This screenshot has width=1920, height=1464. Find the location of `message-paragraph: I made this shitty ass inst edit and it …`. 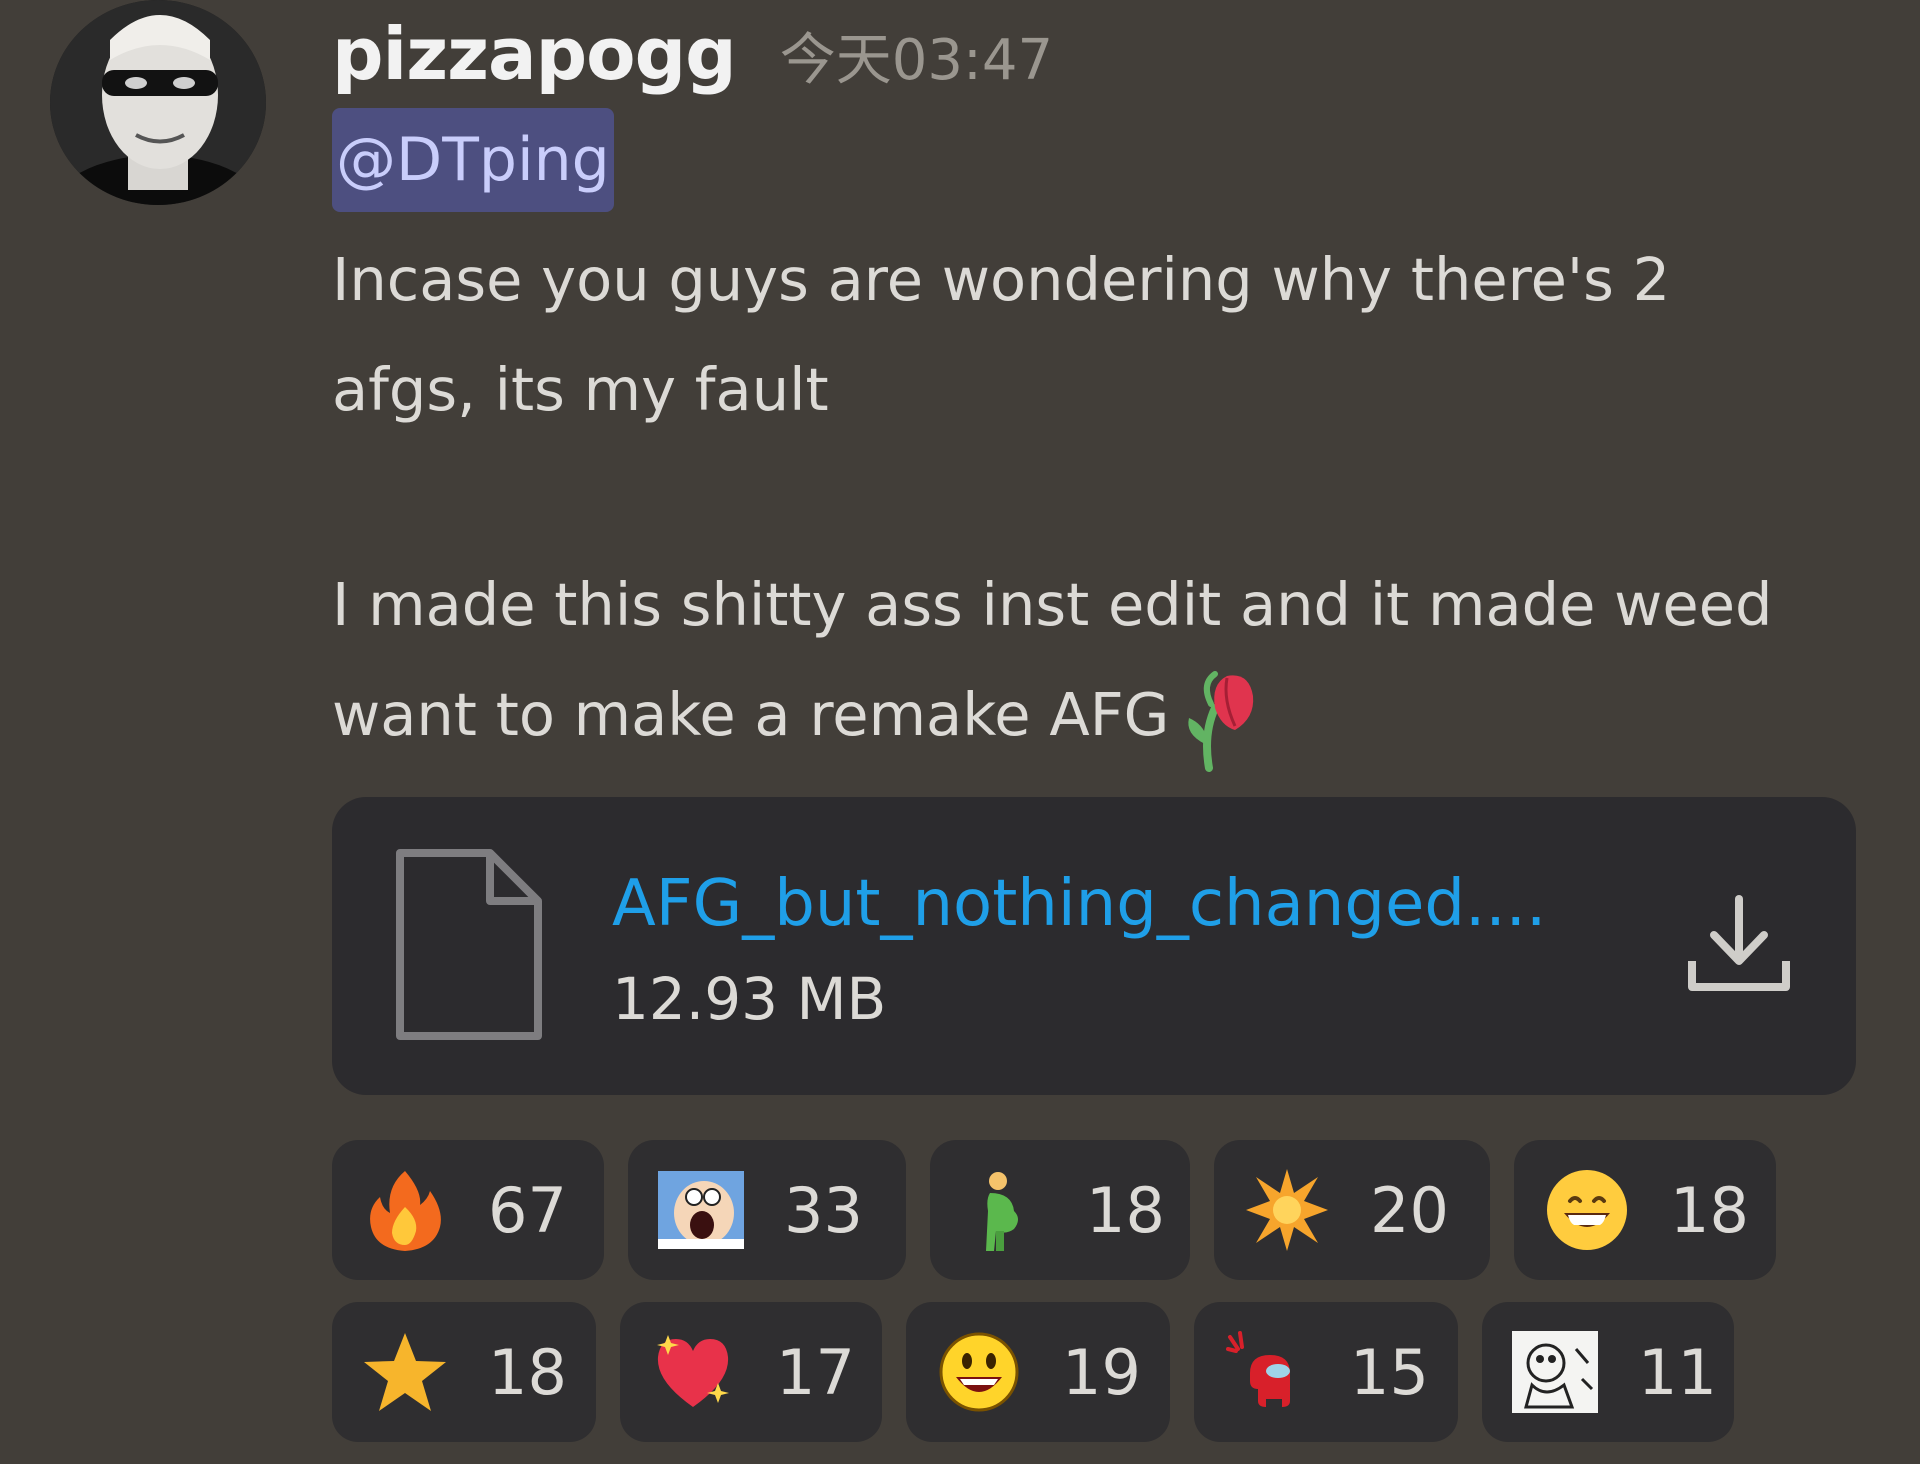

message-paragraph: I made this shitty ass inst edit and it … is located at coordinates (1062, 662).